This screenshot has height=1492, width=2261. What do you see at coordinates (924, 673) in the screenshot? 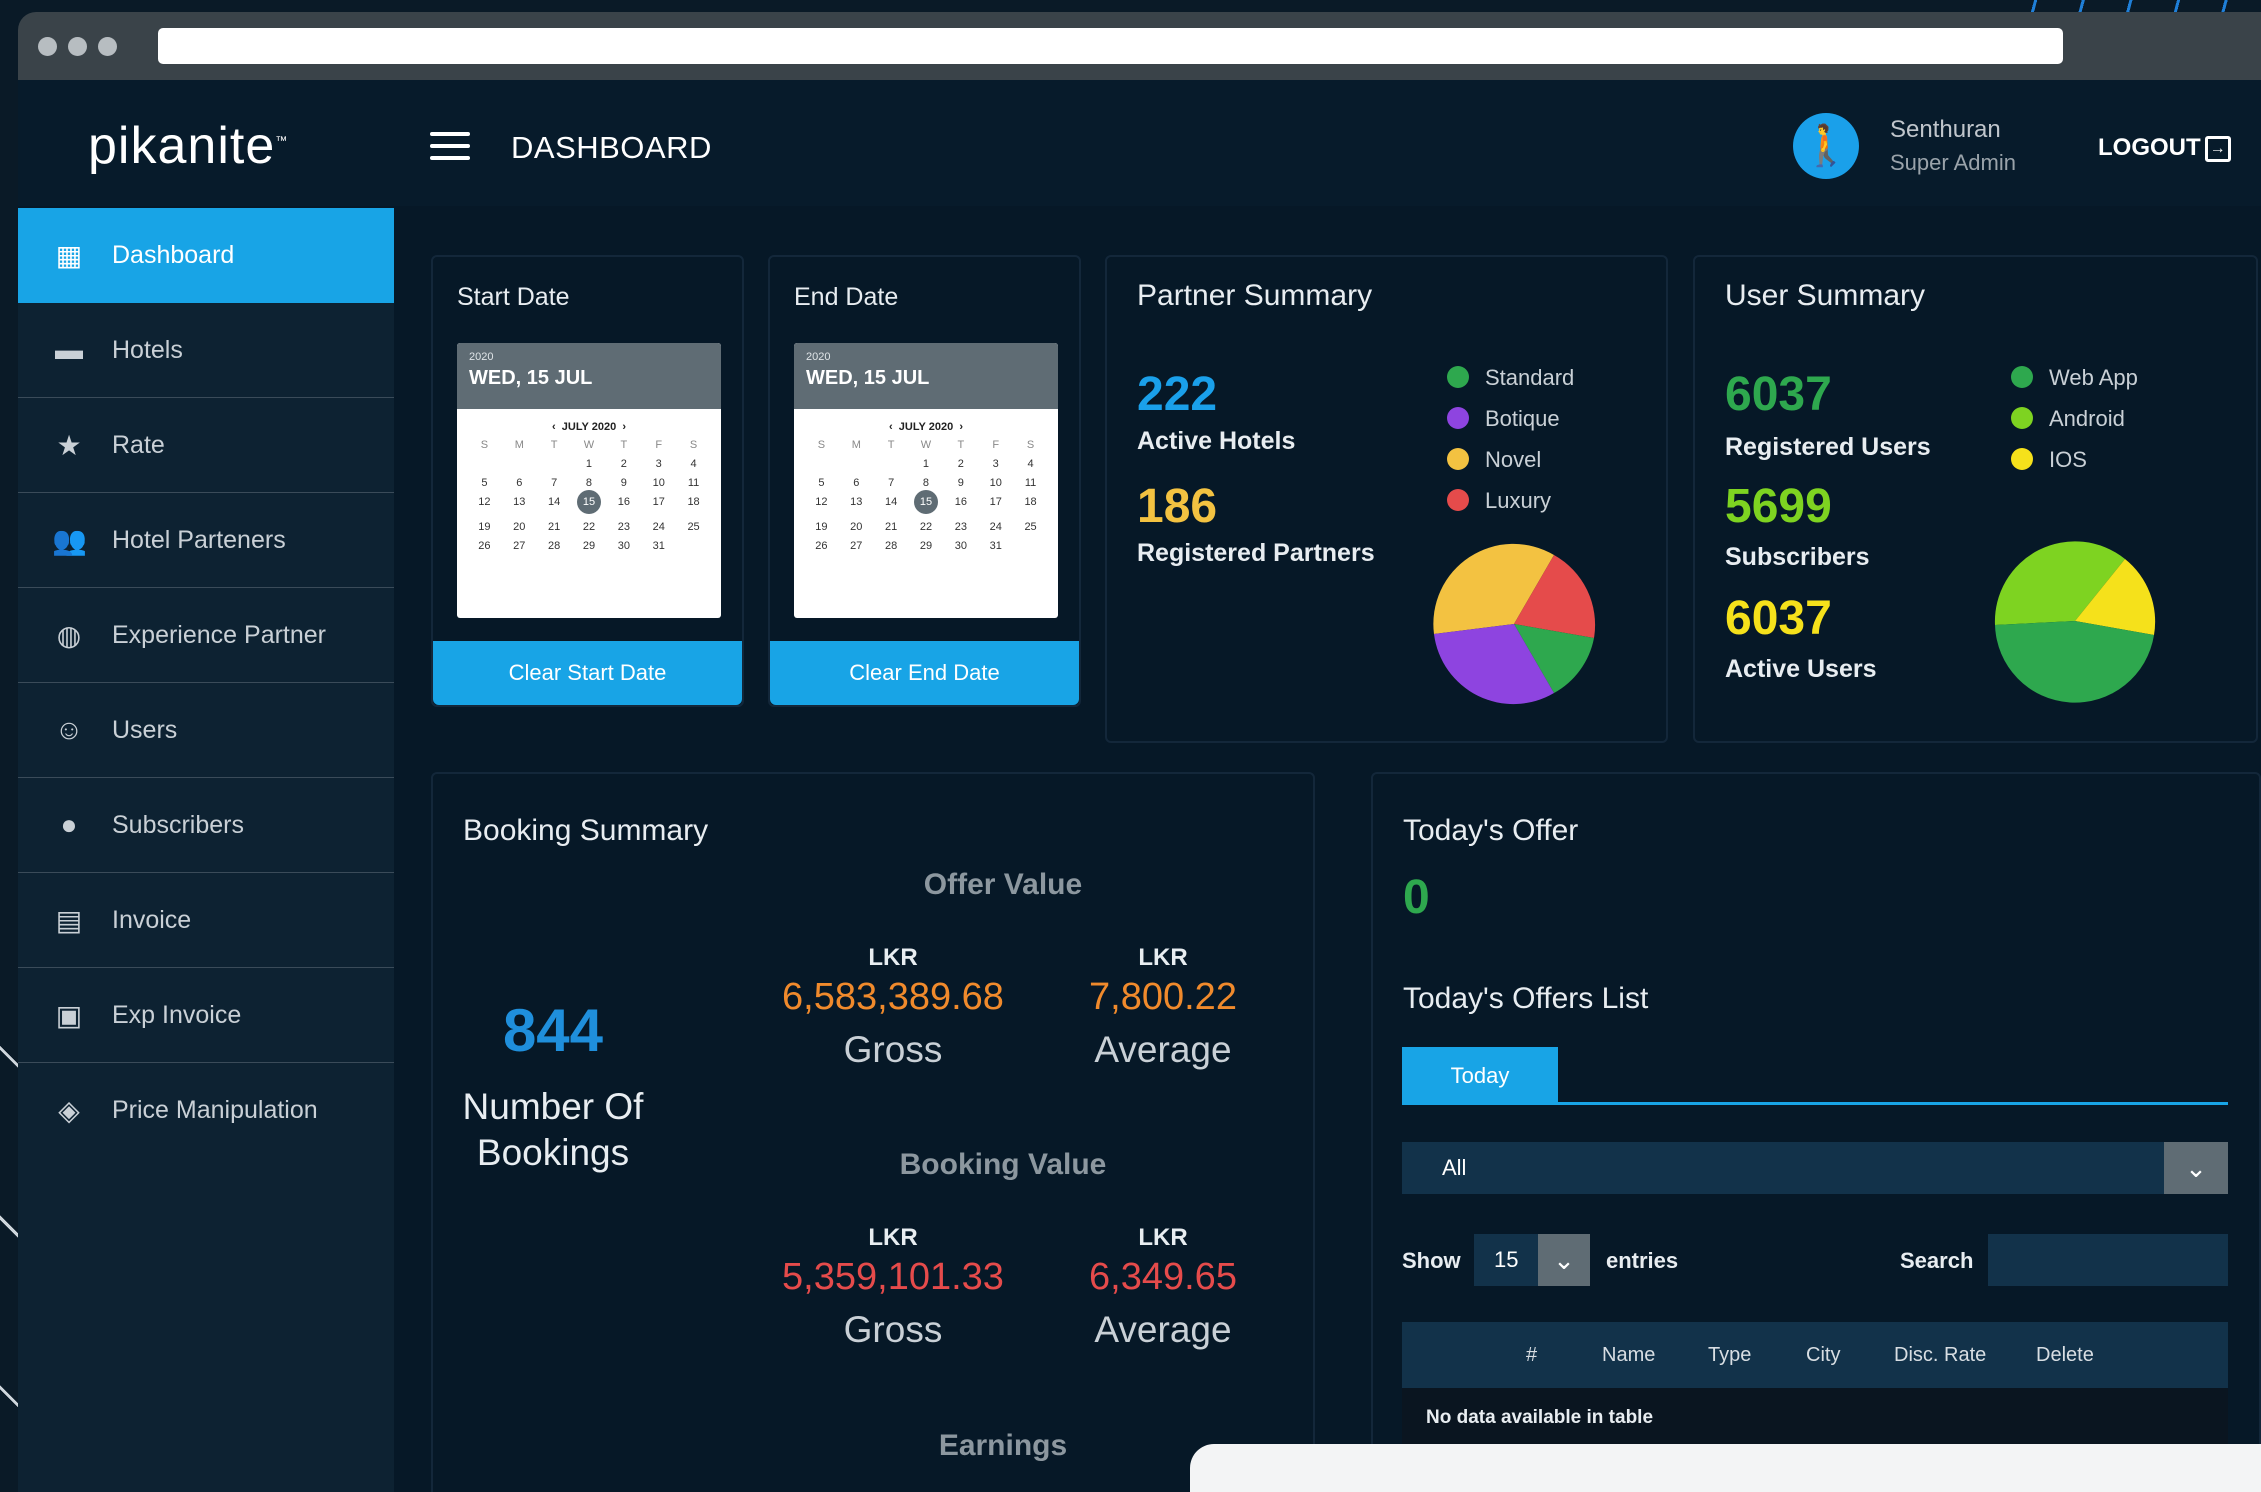
I see `clear-end-date-button: Clear End Date` at bounding box center [924, 673].